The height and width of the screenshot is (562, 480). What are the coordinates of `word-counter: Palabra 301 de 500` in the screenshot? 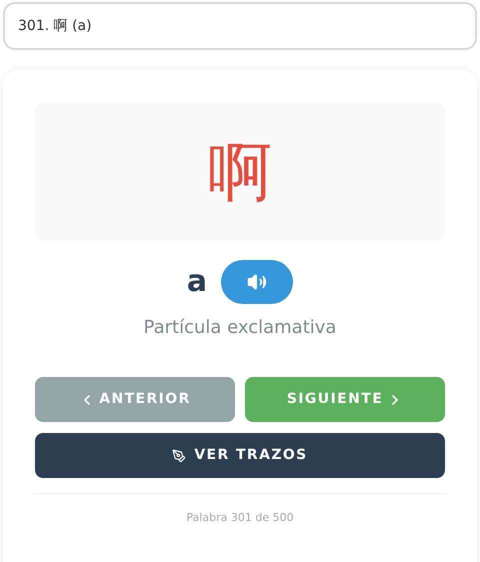 It's located at (240, 518).